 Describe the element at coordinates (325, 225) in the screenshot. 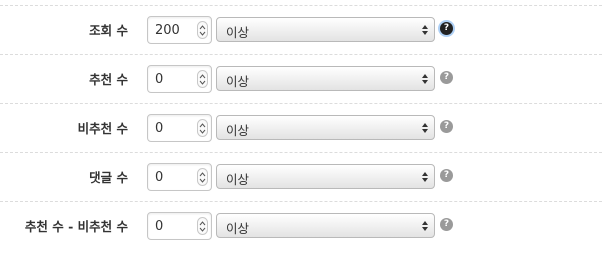

I see `net-votes-operator-select: 이상` at that location.